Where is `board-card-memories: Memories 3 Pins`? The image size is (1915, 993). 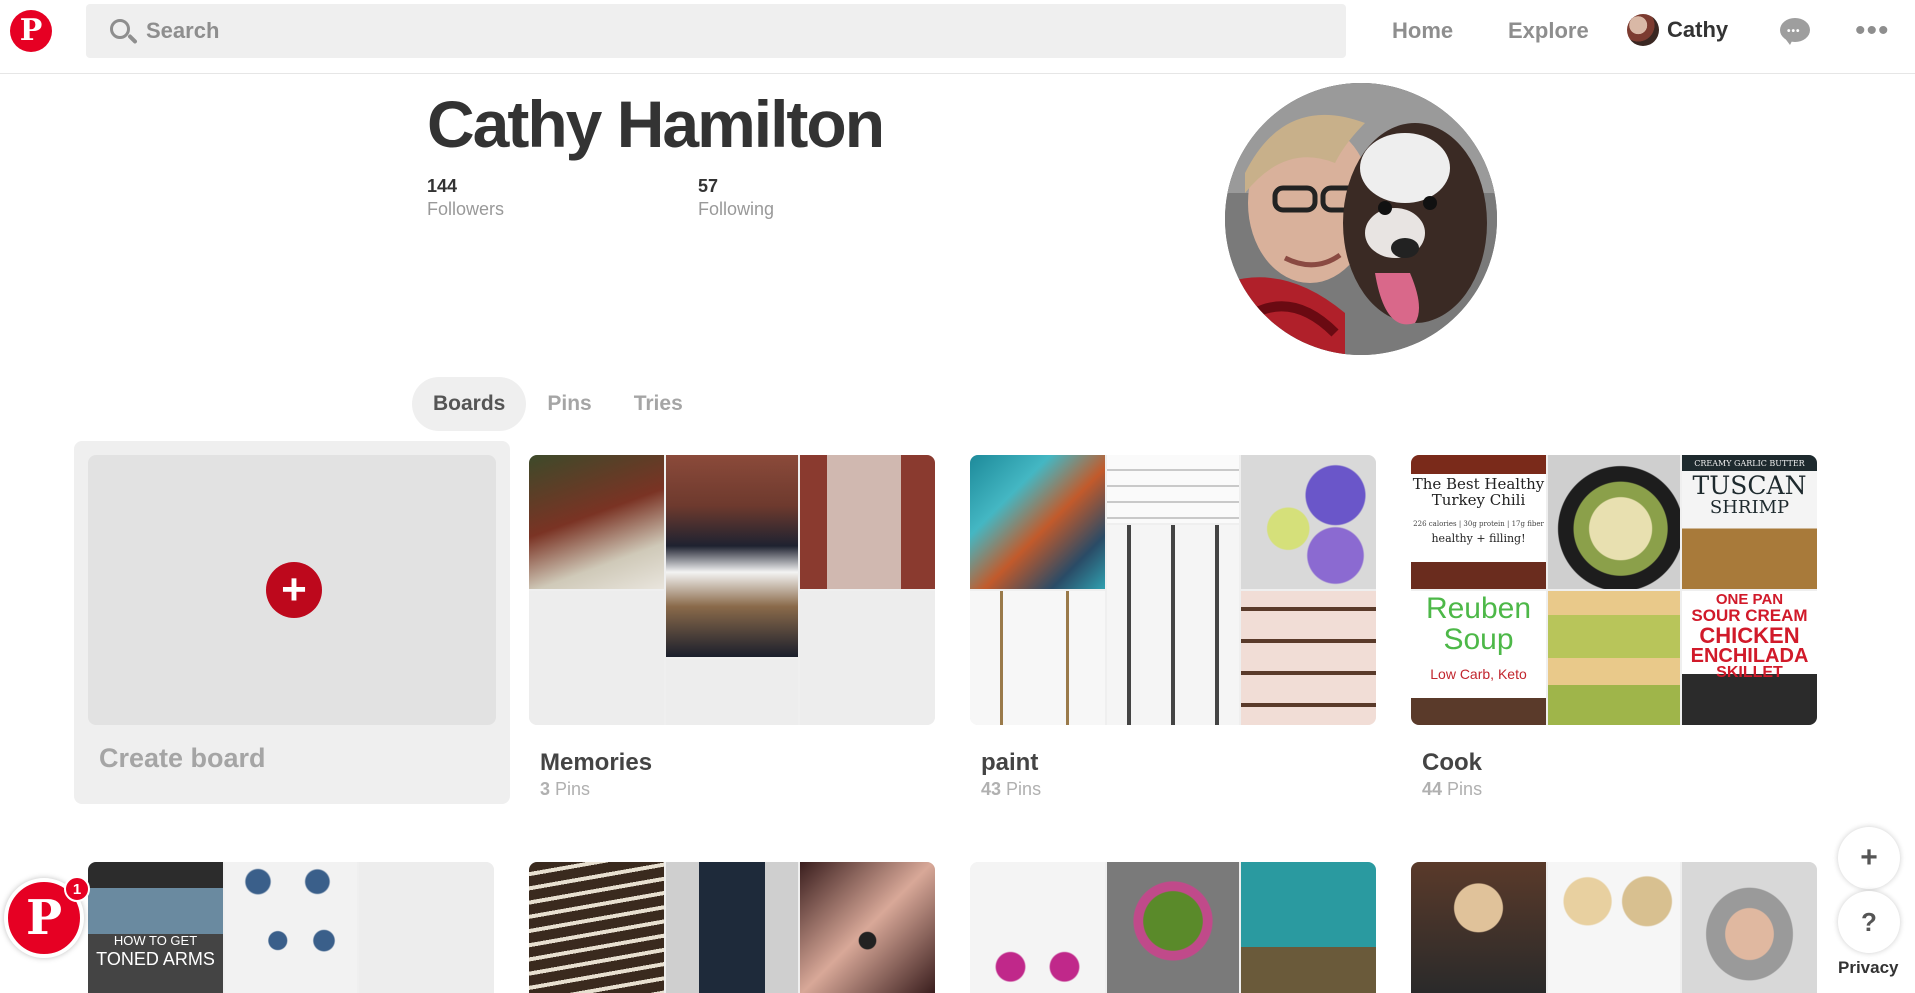 board-card-memories: Memories 3 Pins is located at coordinates (732, 627).